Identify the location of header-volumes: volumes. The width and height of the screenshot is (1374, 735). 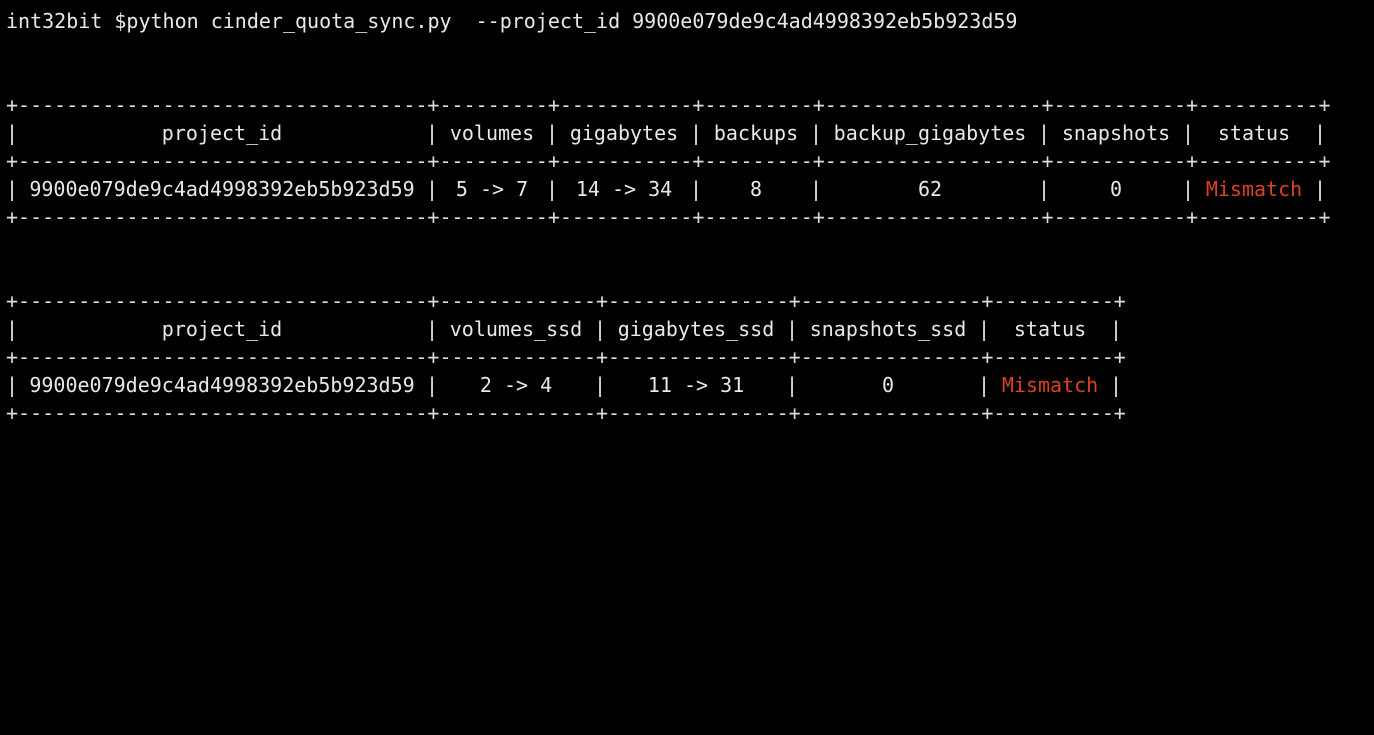
(492, 133).